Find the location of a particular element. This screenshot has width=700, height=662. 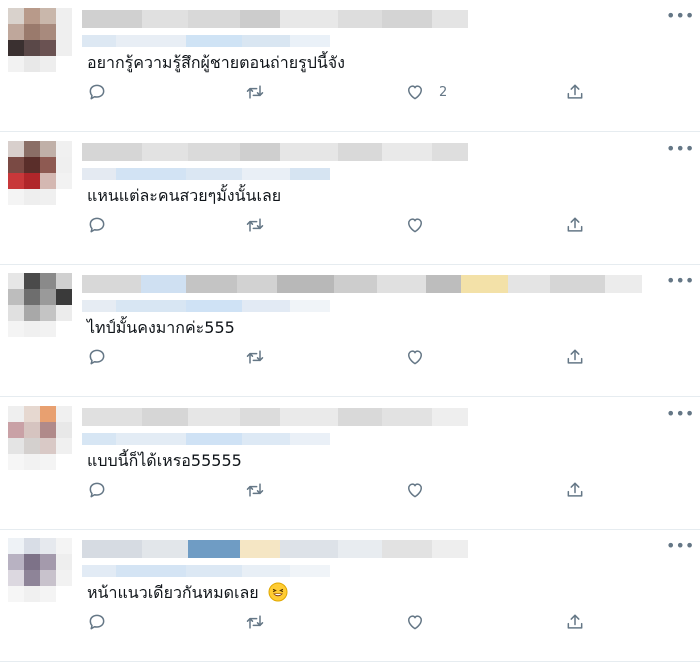

share-icon is located at coordinates (575, 489).